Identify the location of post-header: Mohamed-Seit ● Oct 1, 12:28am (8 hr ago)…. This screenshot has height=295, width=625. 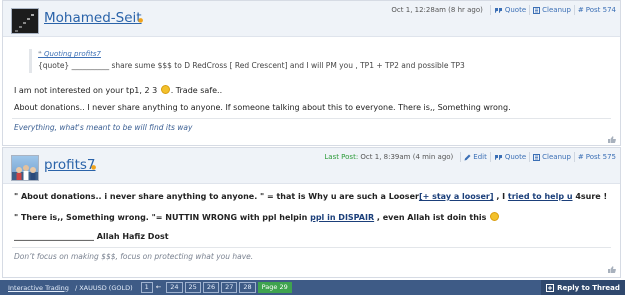
(311, 19).